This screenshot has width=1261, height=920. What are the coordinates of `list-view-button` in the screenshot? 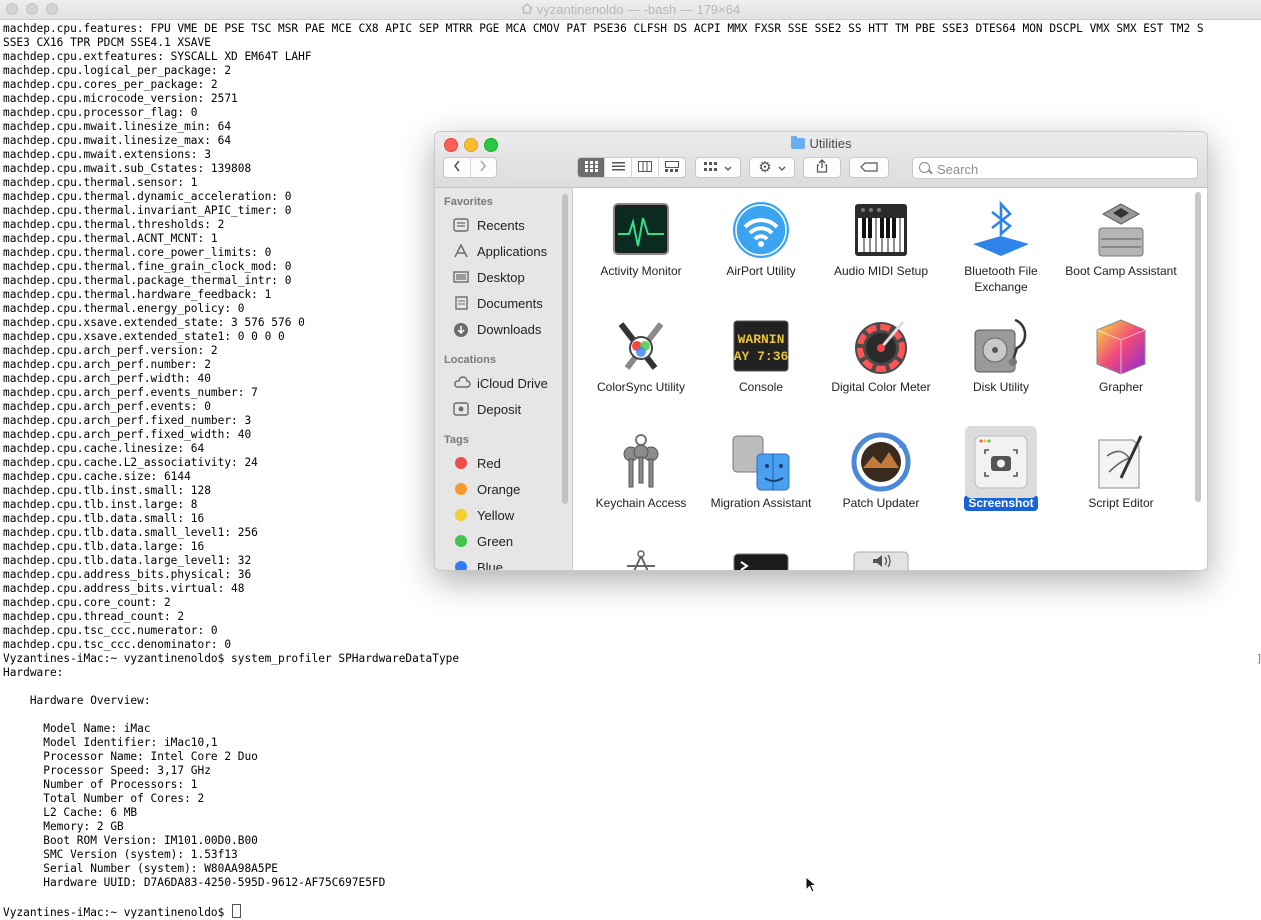 It's located at (618, 167).